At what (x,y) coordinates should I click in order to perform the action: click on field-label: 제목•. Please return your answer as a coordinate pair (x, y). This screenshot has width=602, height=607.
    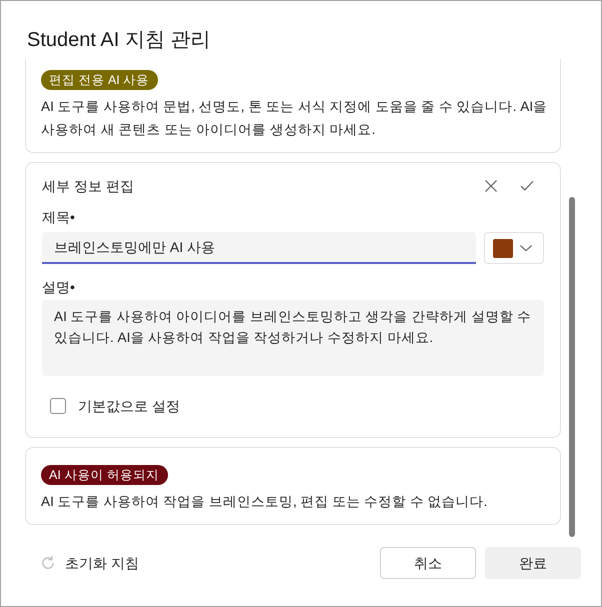
    Looking at the image, I should click on (59, 217).